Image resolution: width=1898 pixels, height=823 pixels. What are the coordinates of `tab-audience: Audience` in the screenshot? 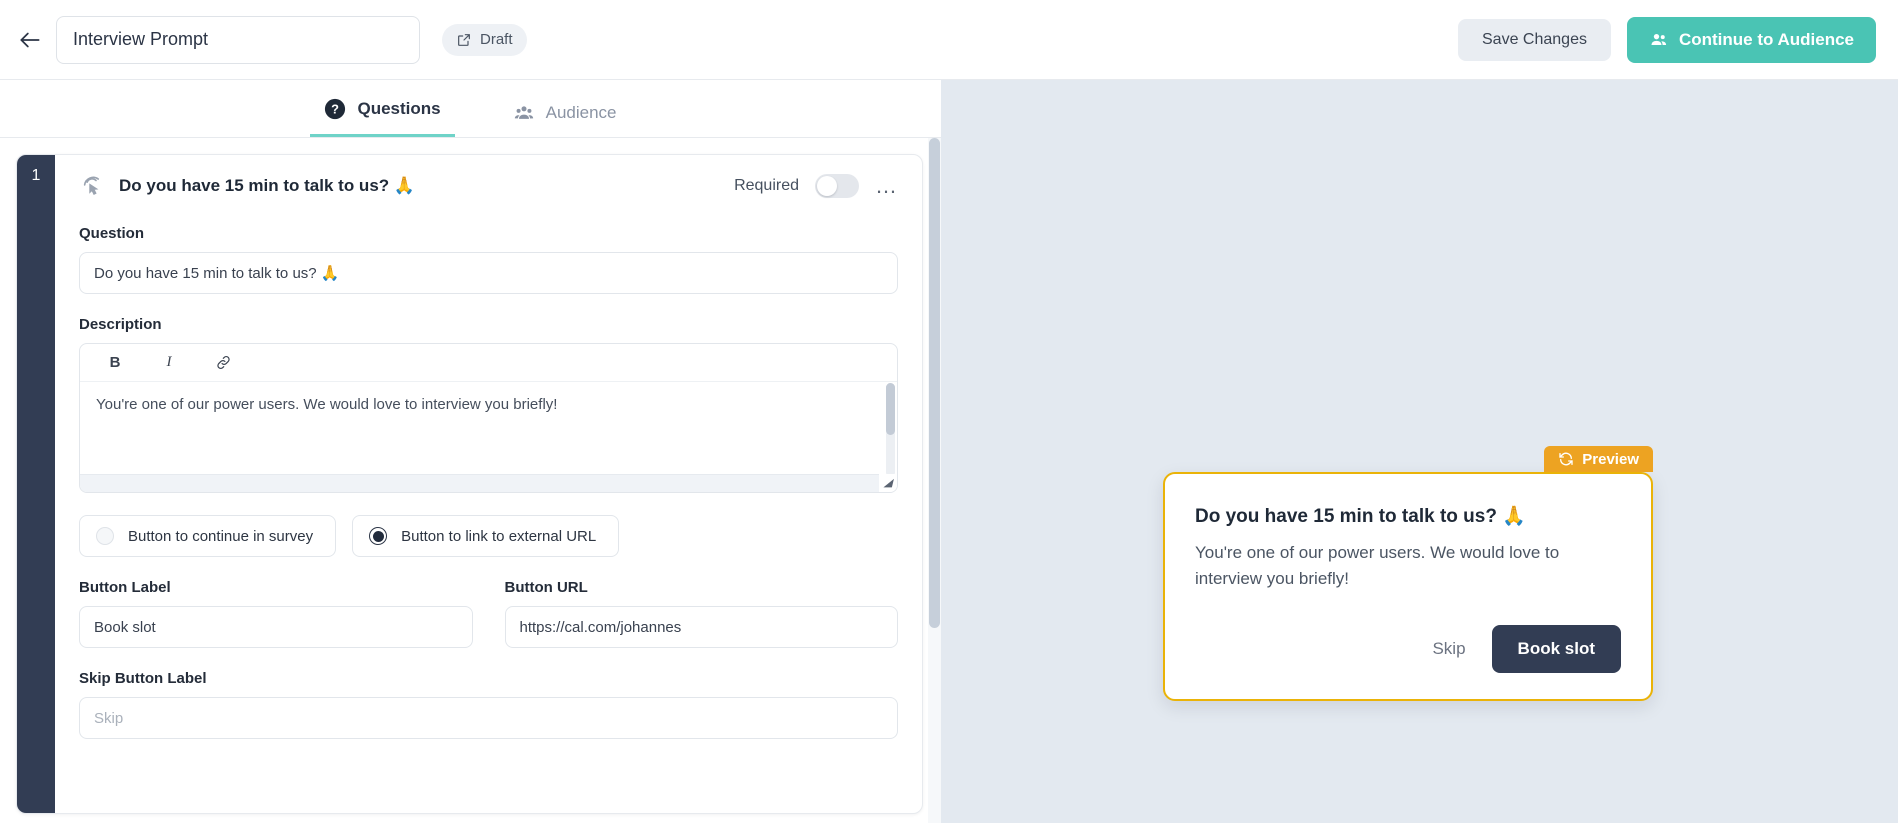 It's located at (565, 120).